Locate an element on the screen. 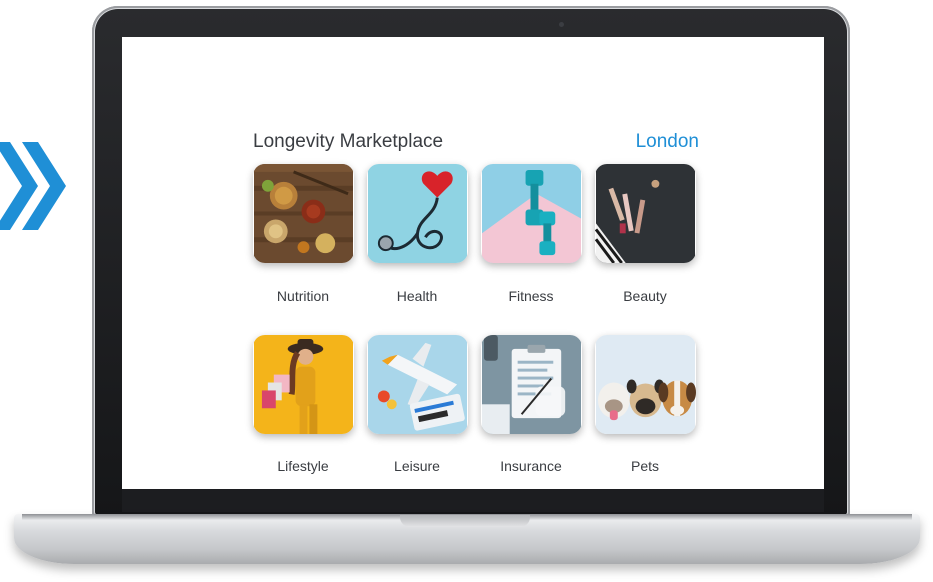  category-label-pets: Pets is located at coordinates (644, 466).